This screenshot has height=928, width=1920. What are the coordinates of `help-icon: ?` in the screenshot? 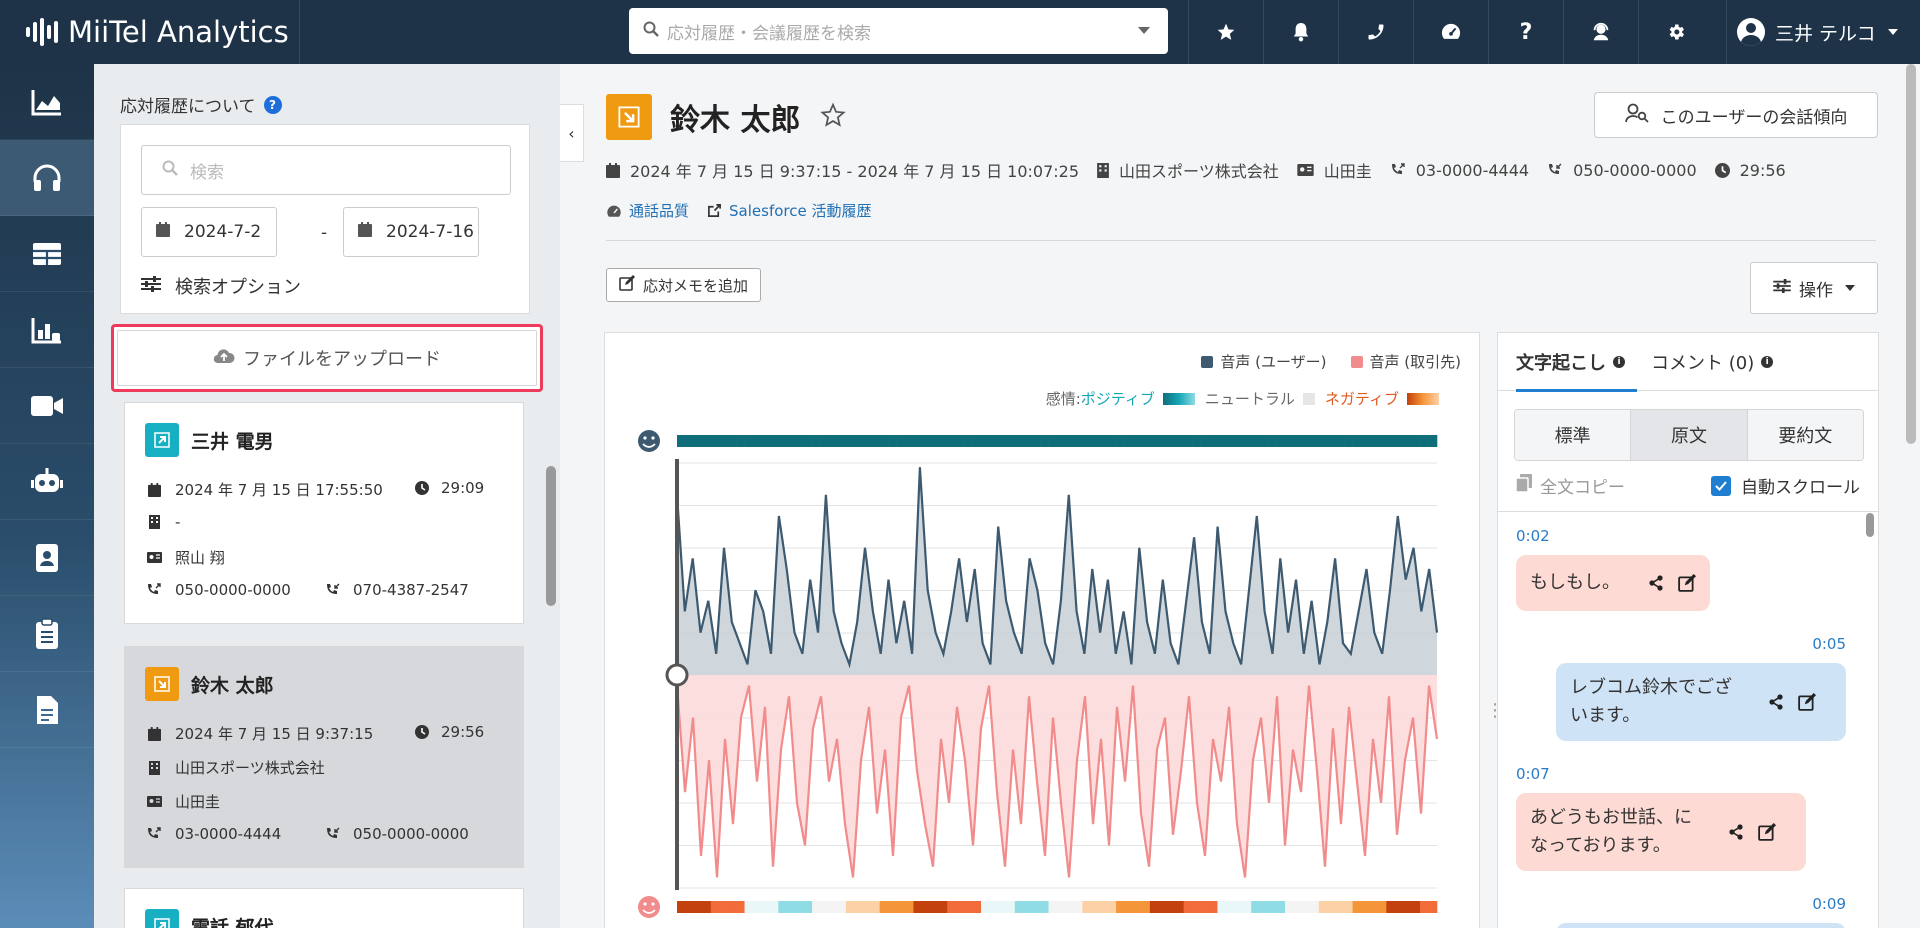 It's located at (272, 104).